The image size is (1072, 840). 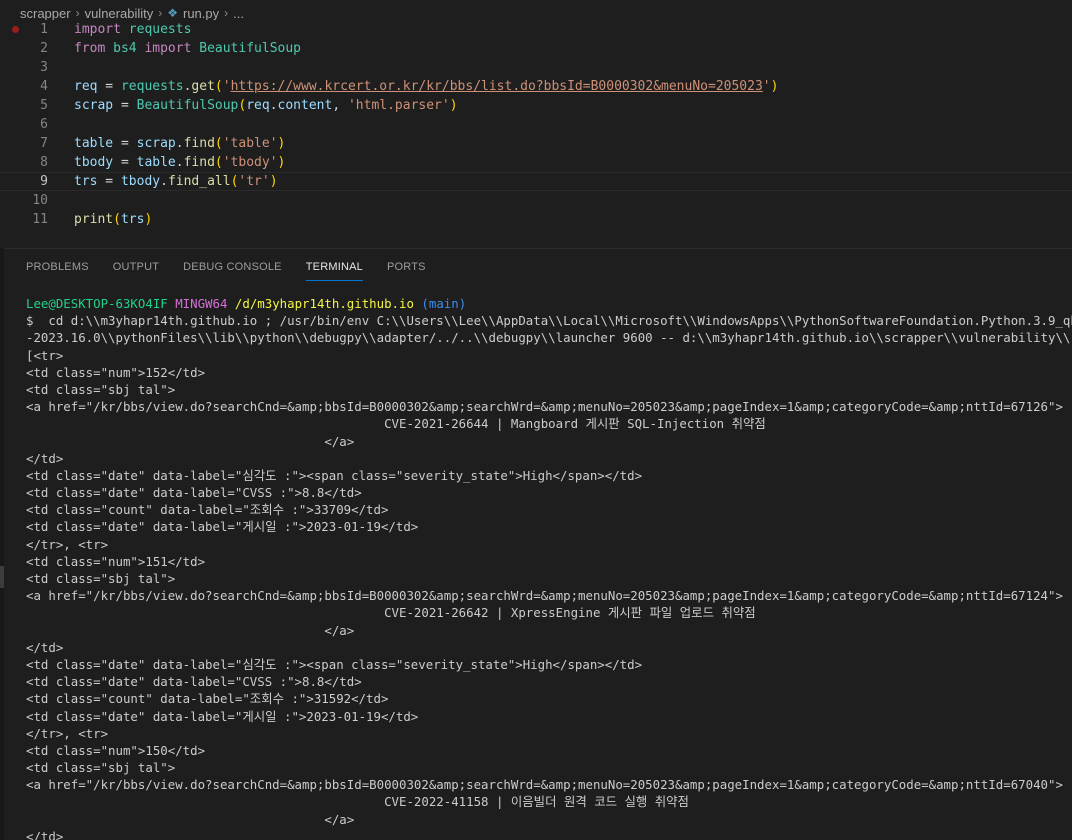 I want to click on terminal-line: CVE-2022-41158 | 이음빌더 원격 코드 실행 취약점, so click(x=357, y=802).